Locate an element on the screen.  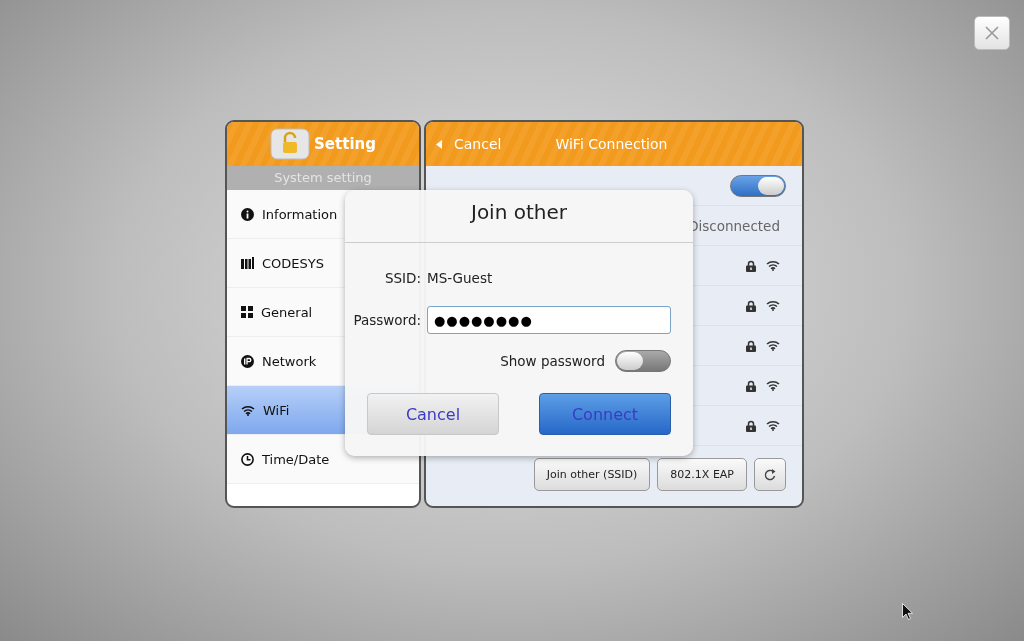
bars-icon is located at coordinates (247, 263).